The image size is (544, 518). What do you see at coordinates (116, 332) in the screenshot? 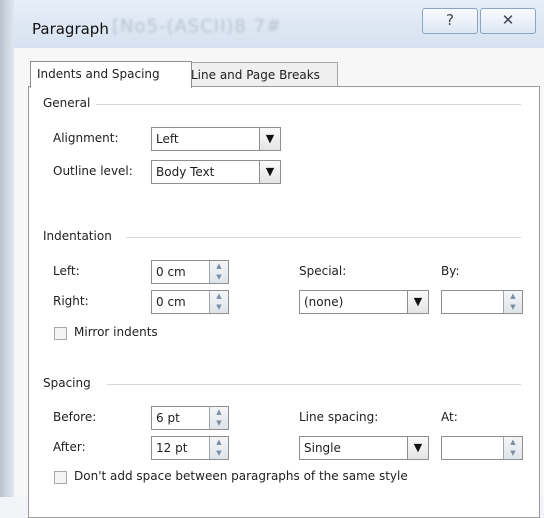
I see `mirror-indents-label: Mirror indents` at bounding box center [116, 332].